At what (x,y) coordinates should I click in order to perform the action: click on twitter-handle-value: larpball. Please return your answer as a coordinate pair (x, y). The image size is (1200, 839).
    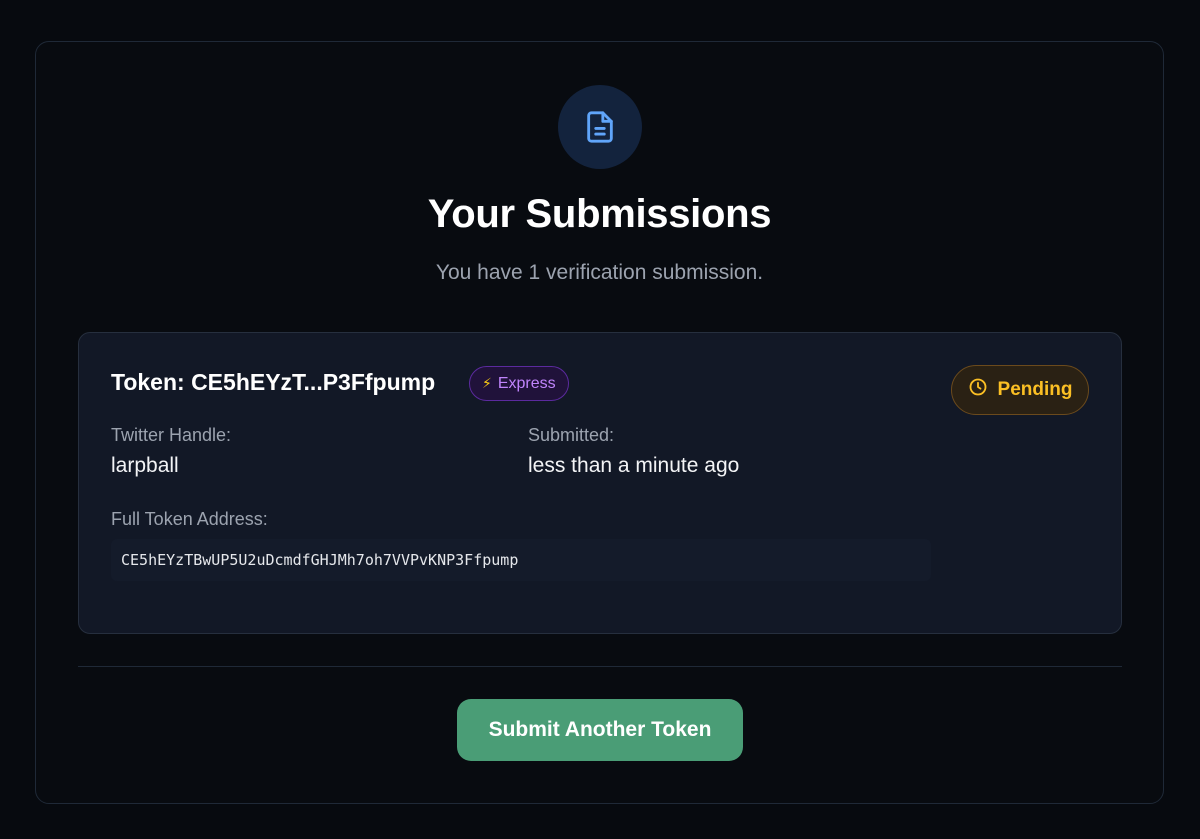
    Looking at the image, I should click on (145, 465).